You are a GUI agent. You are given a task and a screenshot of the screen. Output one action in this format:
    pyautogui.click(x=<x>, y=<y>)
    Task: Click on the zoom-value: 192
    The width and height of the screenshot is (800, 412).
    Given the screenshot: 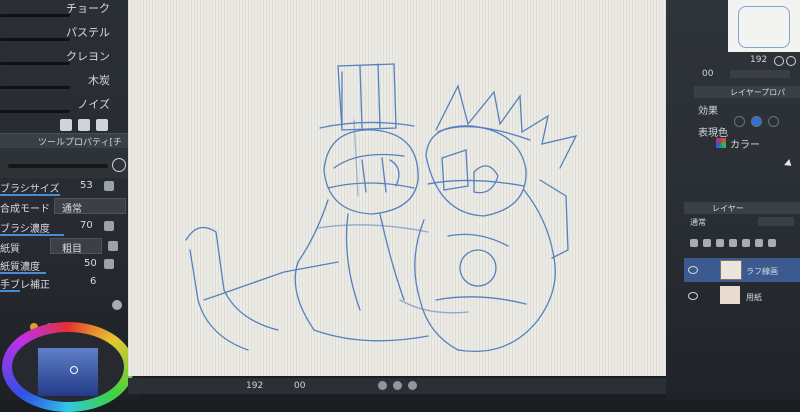 What is the action you would take?
    pyautogui.click(x=254, y=386)
    